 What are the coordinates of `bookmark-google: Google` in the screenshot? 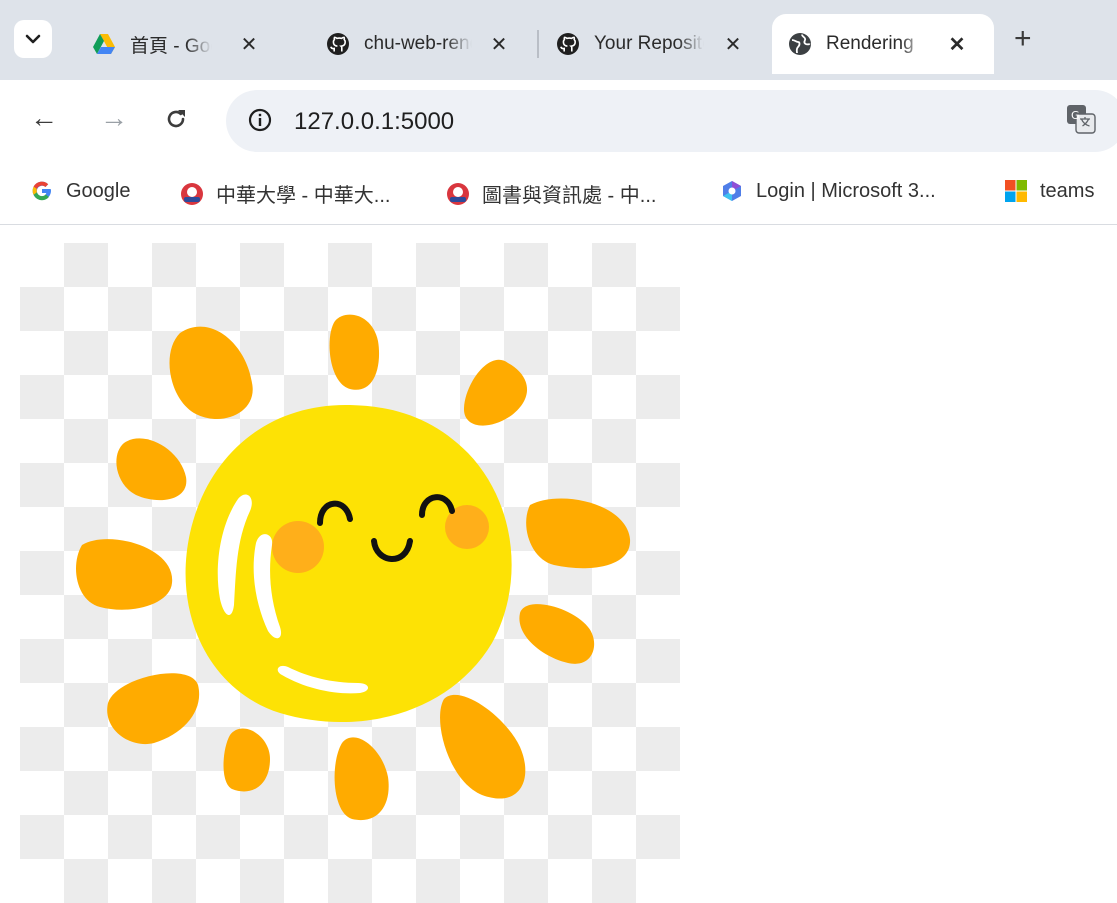 It's located at (80, 191).